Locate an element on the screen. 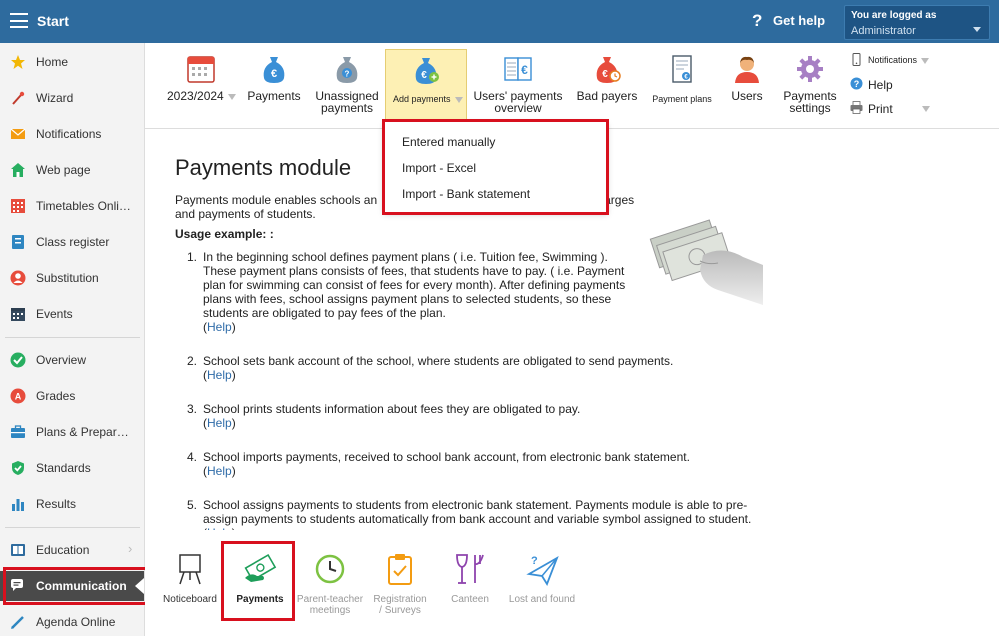 This screenshot has width=999, height=637. logged-as-label: You are logged as is located at coordinates (894, 15).